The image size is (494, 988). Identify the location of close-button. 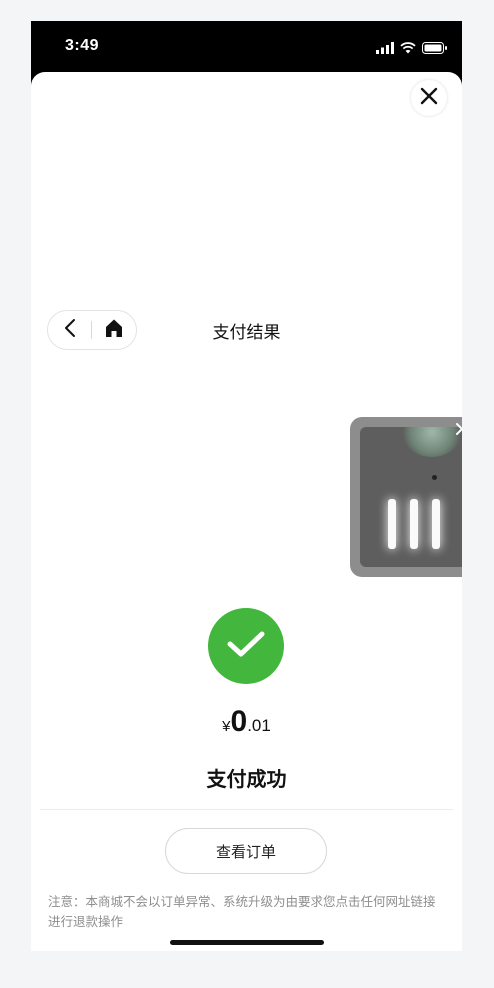
(429, 98).